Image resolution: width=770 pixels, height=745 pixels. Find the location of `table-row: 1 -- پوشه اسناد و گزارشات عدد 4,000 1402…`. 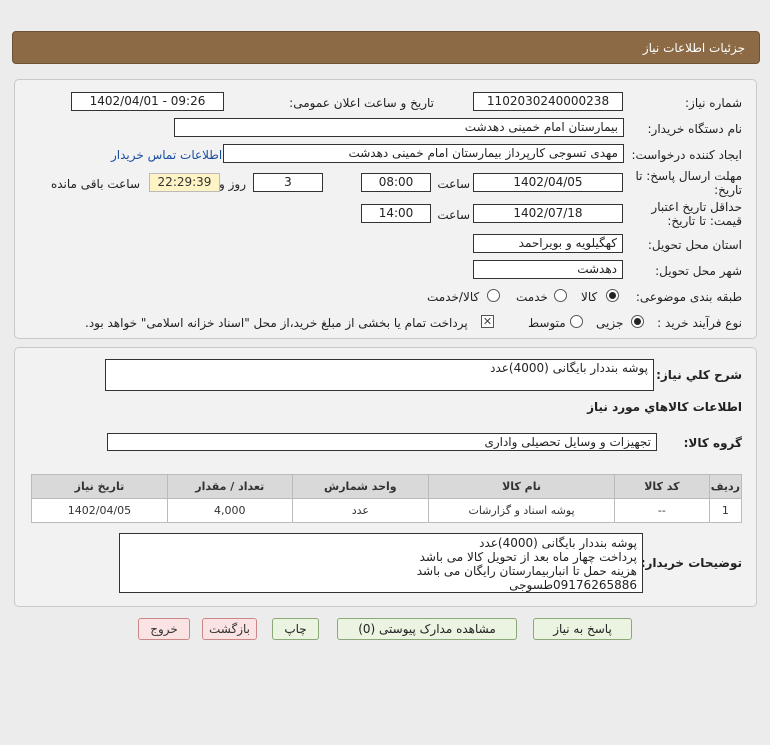

table-row: 1 -- پوشه اسناد و گزارشات عدد 4,000 1402… is located at coordinates (387, 510).